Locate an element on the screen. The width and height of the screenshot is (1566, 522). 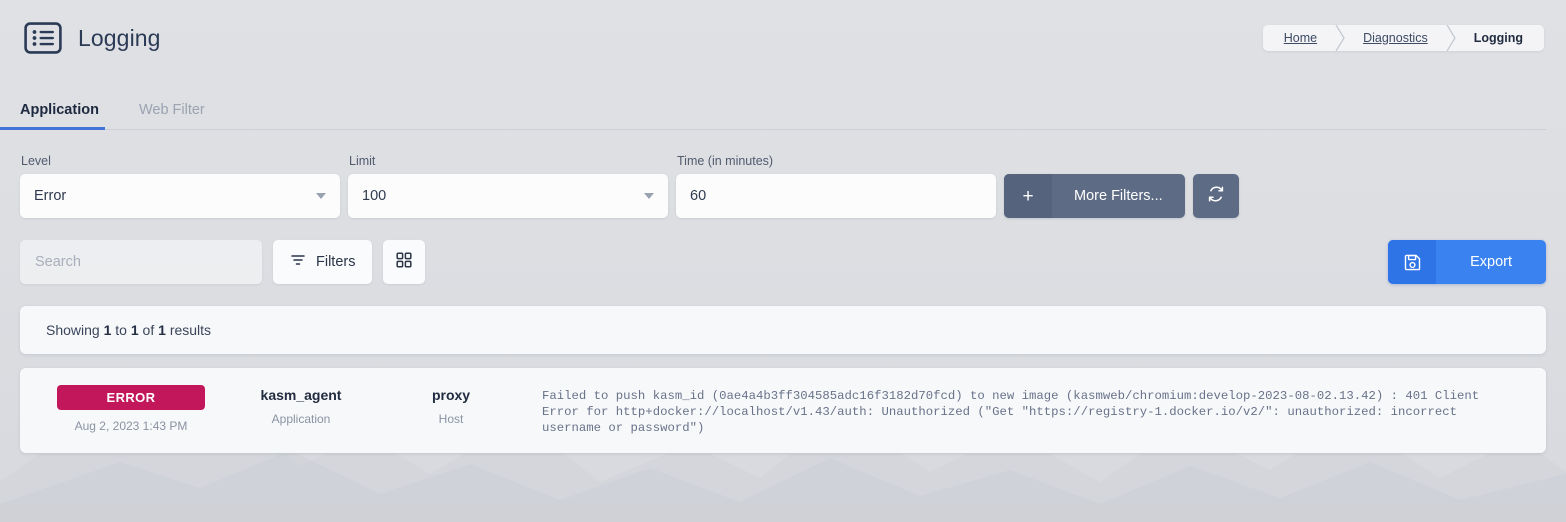
save-icon is located at coordinates (1412, 262).